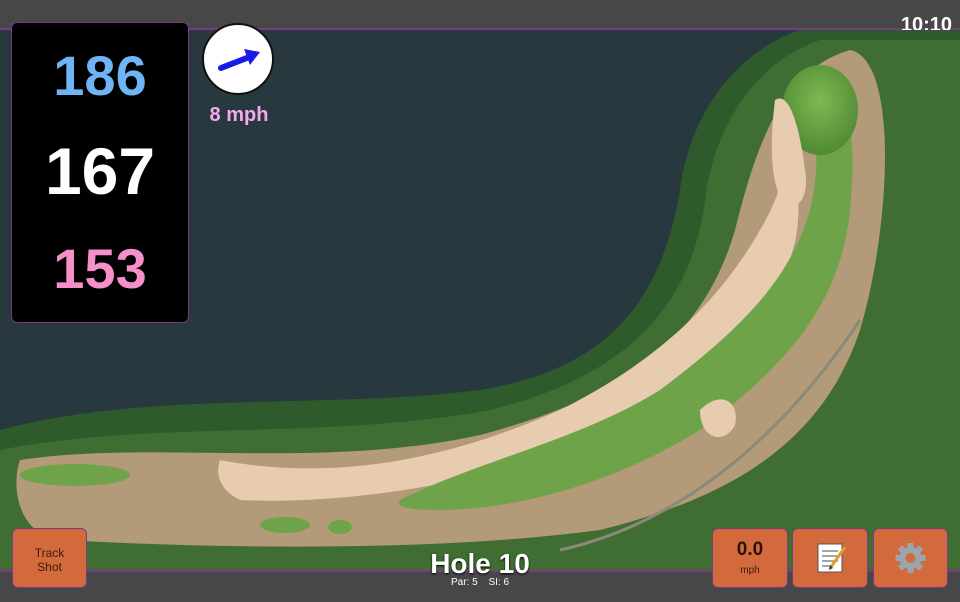  Describe the element at coordinates (49, 567) in the screenshot. I see `track-shot-label-line2: Shot` at that location.